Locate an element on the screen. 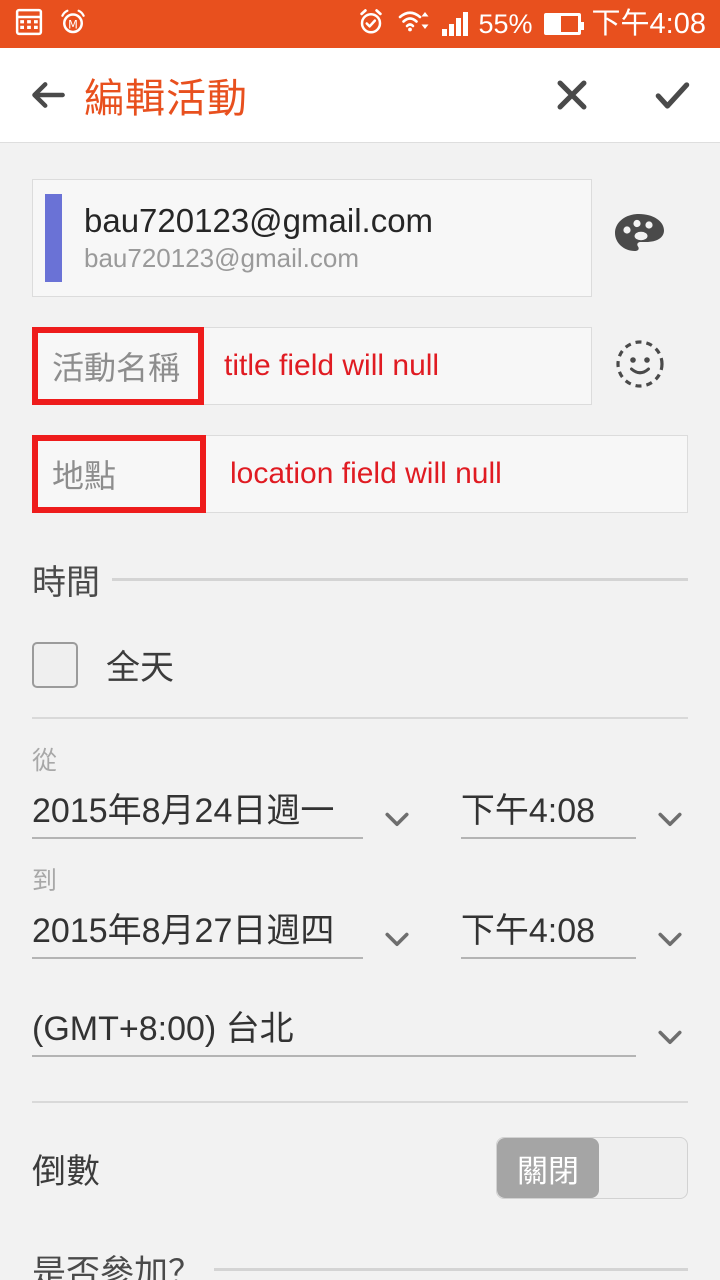 This screenshot has width=720, height=1280. countdown-row: 倒數 關閉 is located at coordinates (360, 1168).